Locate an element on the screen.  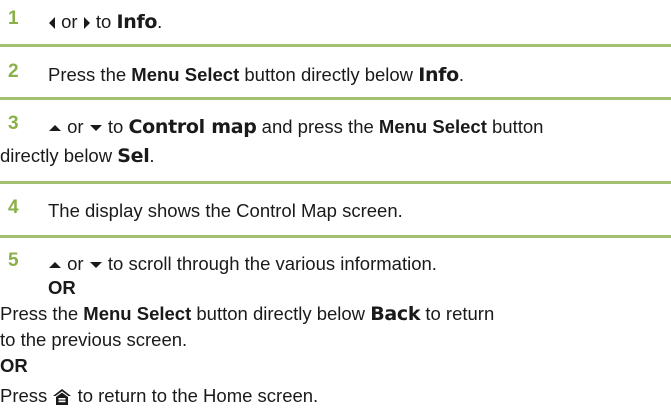
step-text-line: Press to return to the Home screen. is located at coordinates (159, 395).